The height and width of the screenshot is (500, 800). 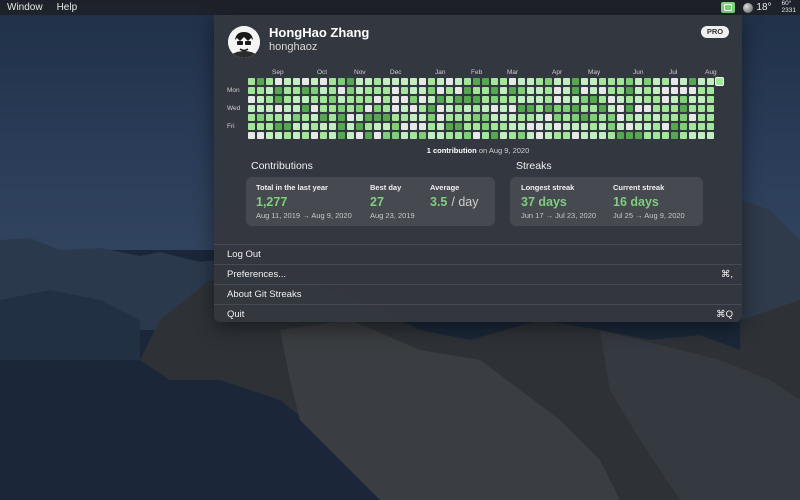 What do you see at coordinates (478, 293) in the screenshot?
I see `menu-item-about: About Git Streaks` at bounding box center [478, 293].